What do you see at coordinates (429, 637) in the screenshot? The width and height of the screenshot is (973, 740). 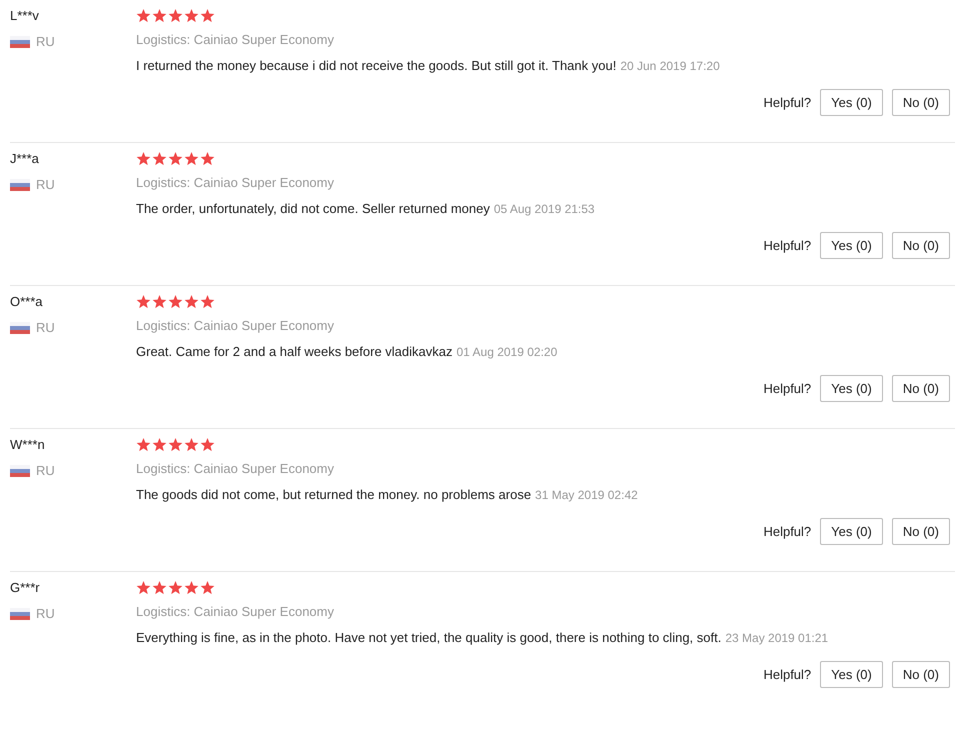 I see `review-text: Everything is fine, as in the photo. Have not yet tried, the quality is good, there is nothing to cling, soft.` at bounding box center [429, 637].